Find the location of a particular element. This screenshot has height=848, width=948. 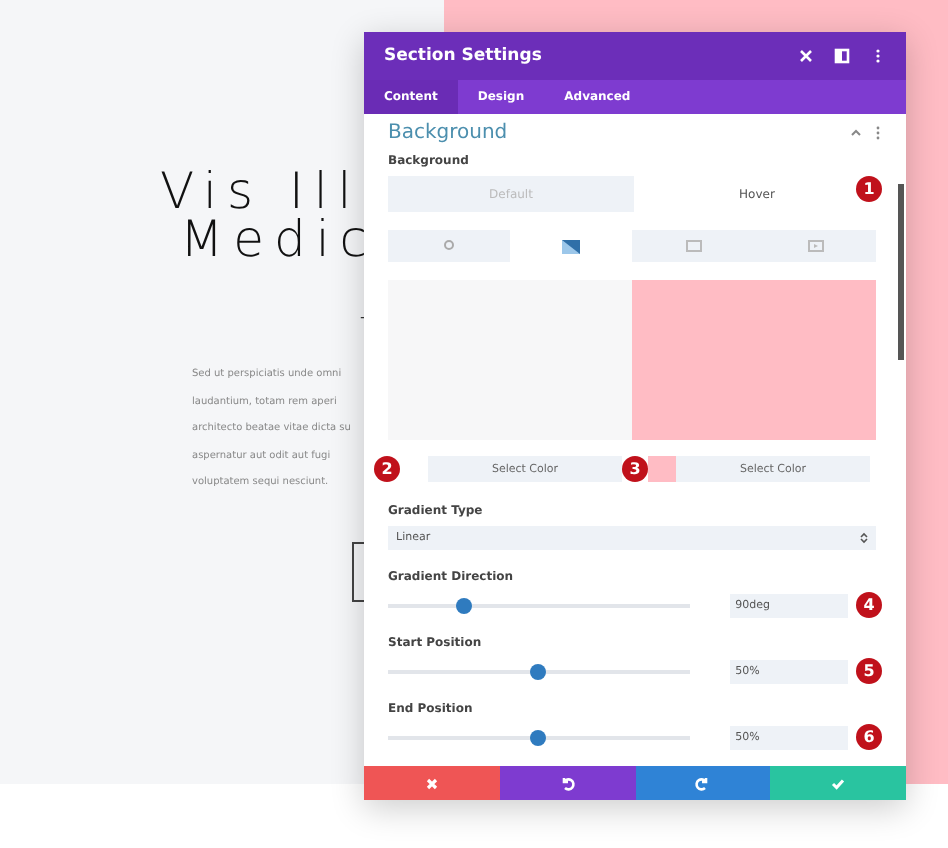

redo-button is located at coordinates (703, 783).